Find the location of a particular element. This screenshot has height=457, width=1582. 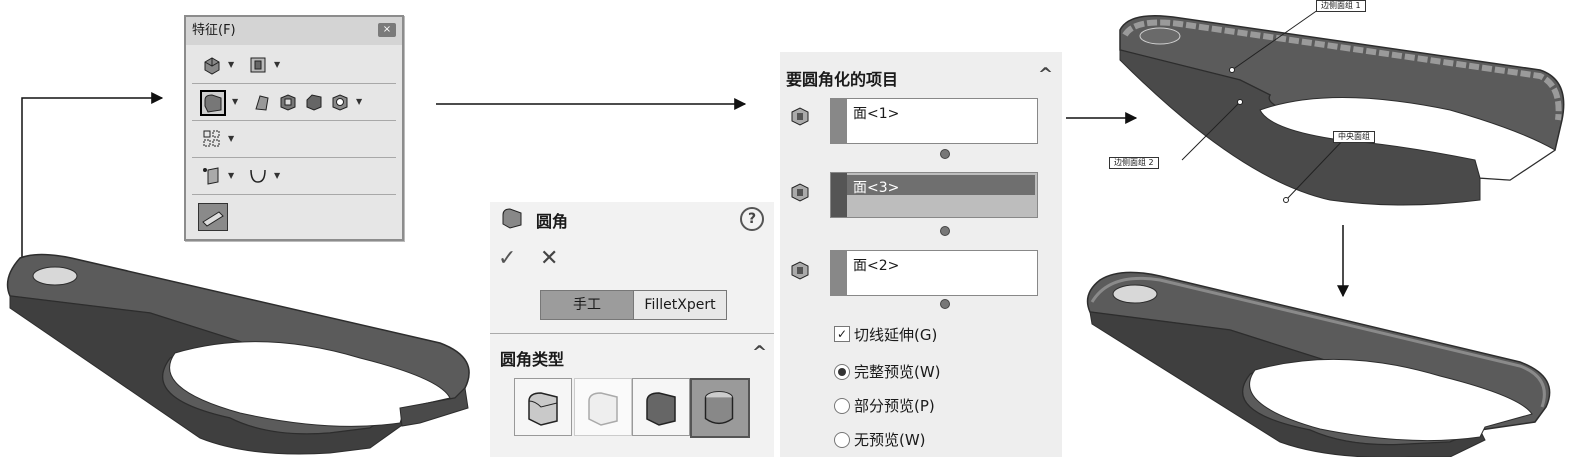

toolbar-row-pattern: ▼ is located at coordinates (294, 139).